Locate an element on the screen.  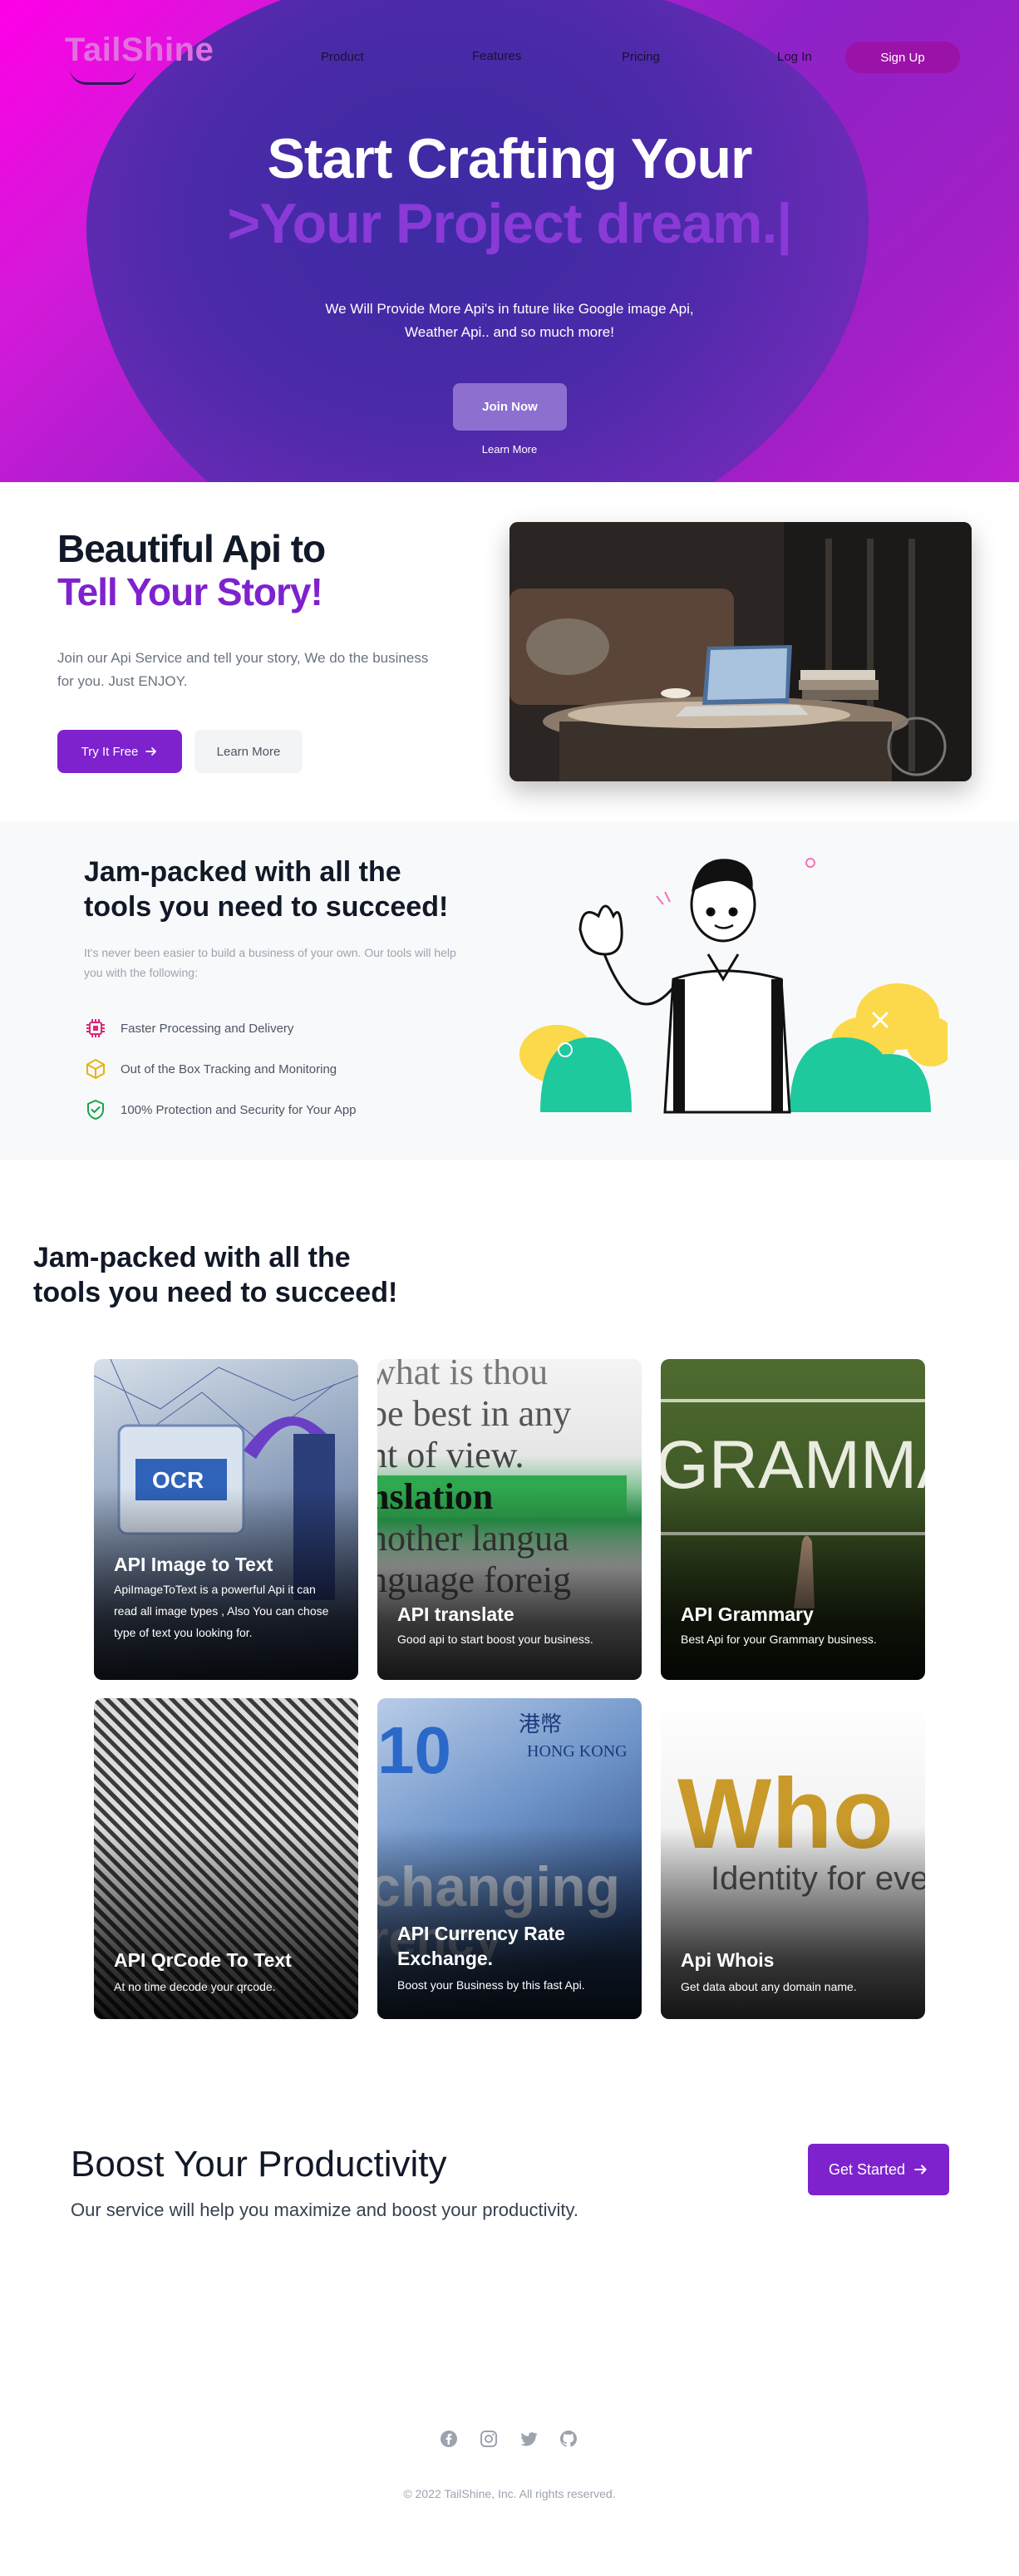
try-it-free-button: Try It Free is located at coordinates (119, 751).